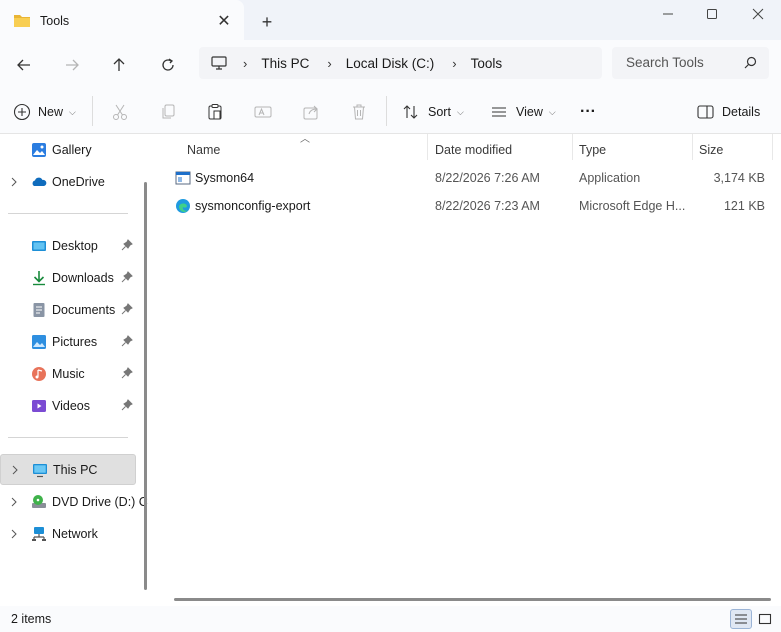  I want to click on cut-icon, so click(120, 112).